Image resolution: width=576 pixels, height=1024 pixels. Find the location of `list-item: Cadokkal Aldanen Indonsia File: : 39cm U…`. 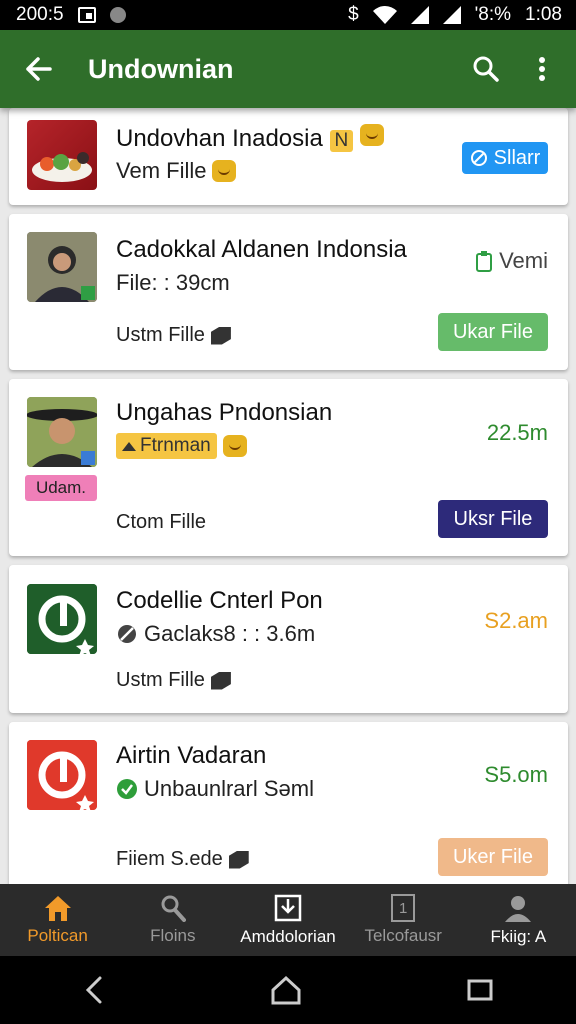

list-item: Cadokkal Aldanen Indonsia File: : 39cm U… is located at coordinates (288, 292).